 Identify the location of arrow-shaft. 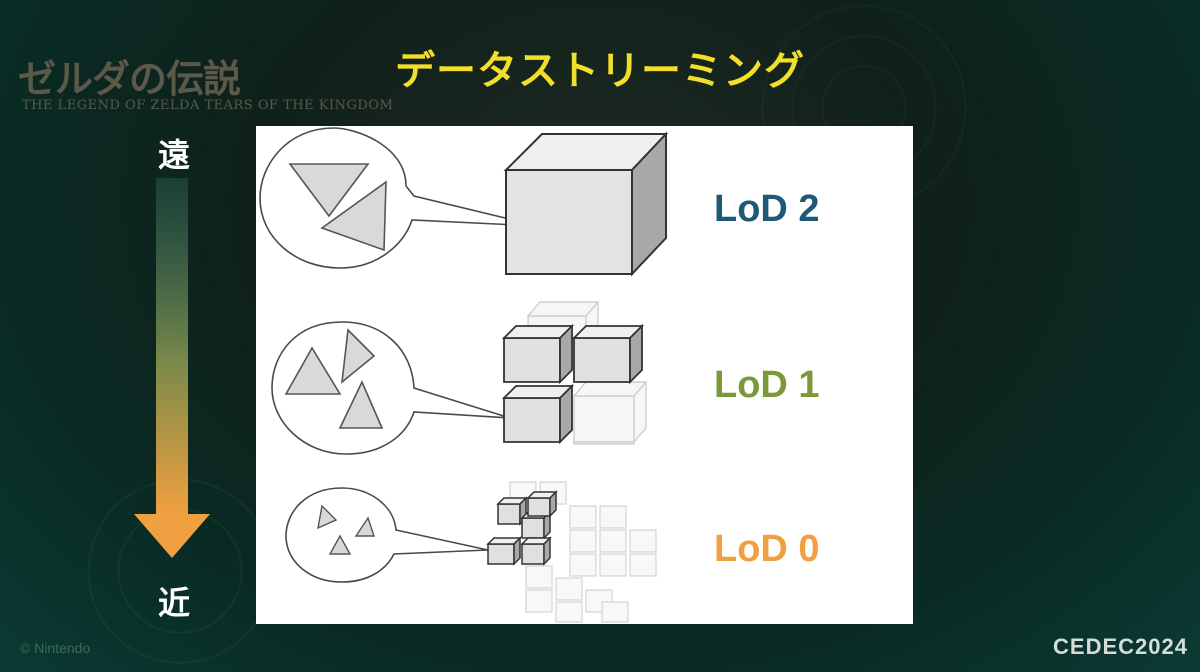
(172, 346).